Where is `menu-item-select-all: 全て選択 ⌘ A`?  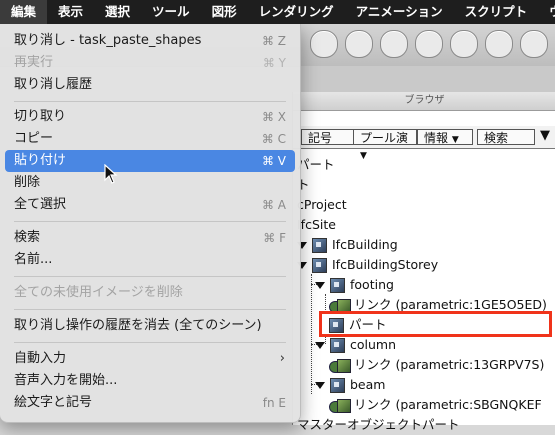
menu-item-select-all: 全て選択 ⌘ A is located at coordinates (150, 205).